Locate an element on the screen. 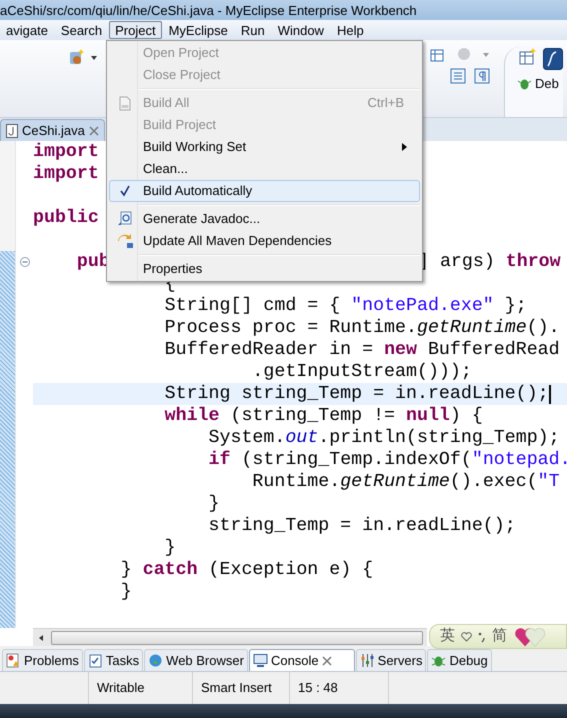 This screenshot has height=718, width=567. menu-item: Run is located at coordinates (252, 30).